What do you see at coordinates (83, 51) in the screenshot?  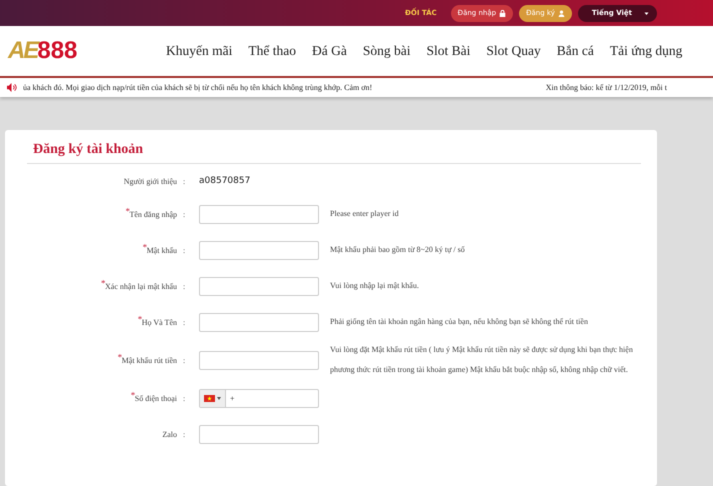 I see `logo: AE888` at bounding box center [83, 51].